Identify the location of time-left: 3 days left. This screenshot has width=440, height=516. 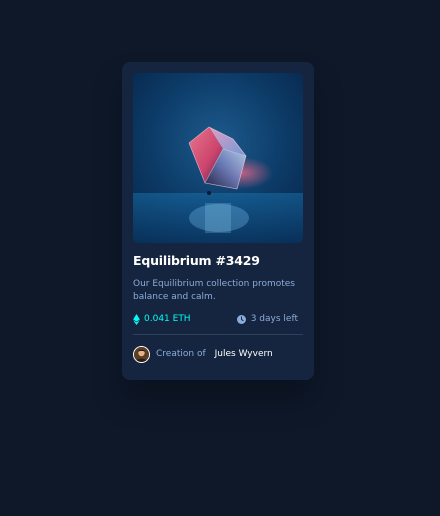
(274, 319).